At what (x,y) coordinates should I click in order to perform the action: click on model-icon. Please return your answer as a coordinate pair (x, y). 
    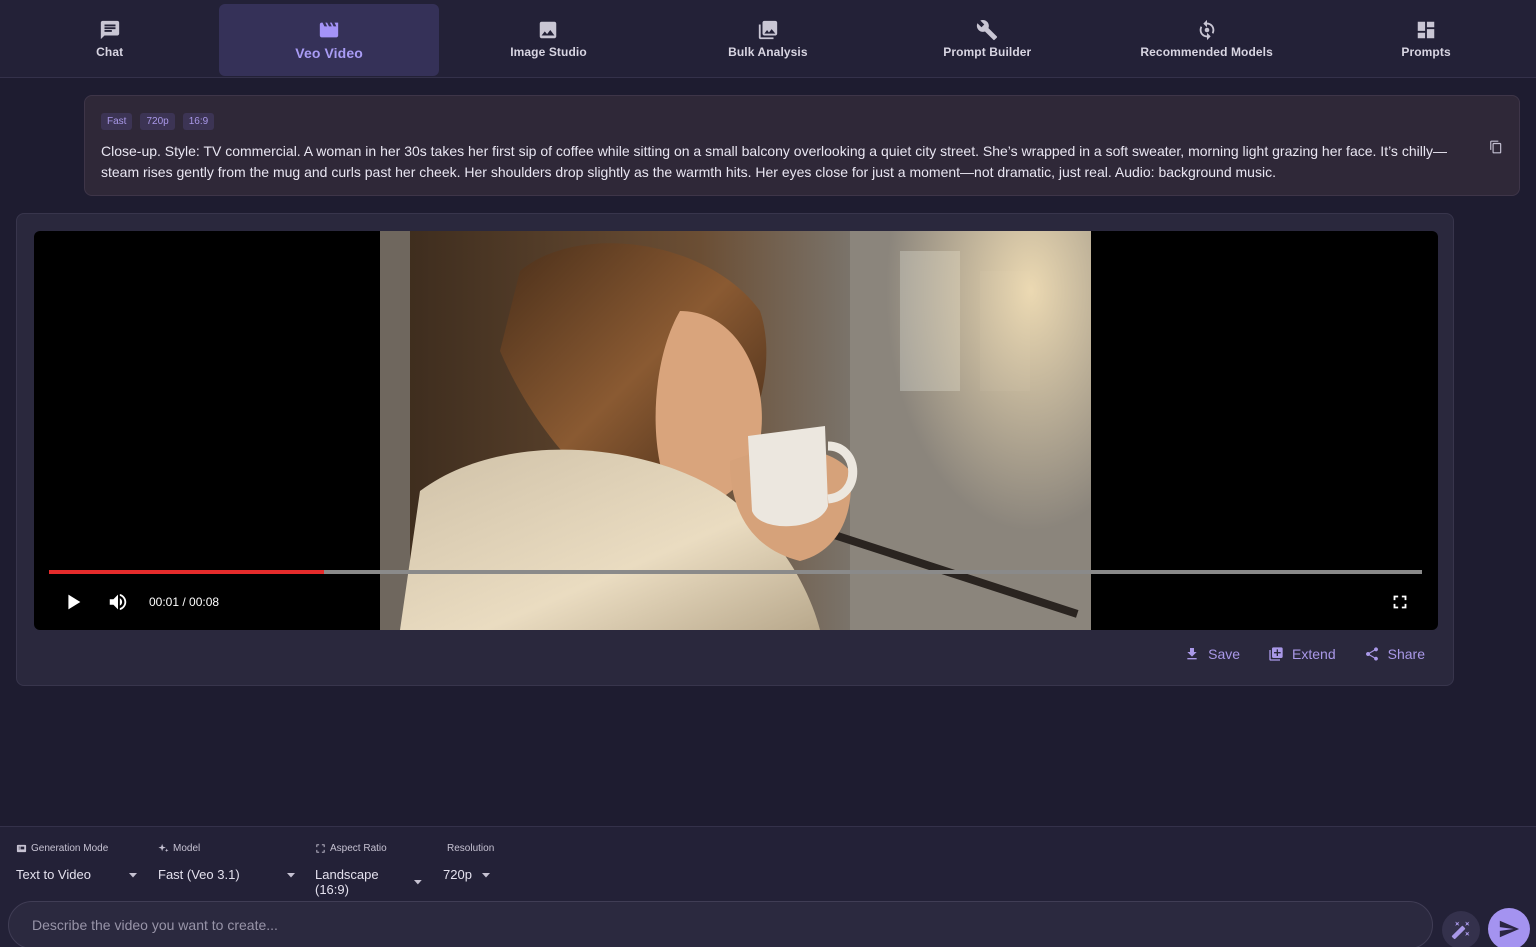
    Looking at the image, I should click on (1207, 30).